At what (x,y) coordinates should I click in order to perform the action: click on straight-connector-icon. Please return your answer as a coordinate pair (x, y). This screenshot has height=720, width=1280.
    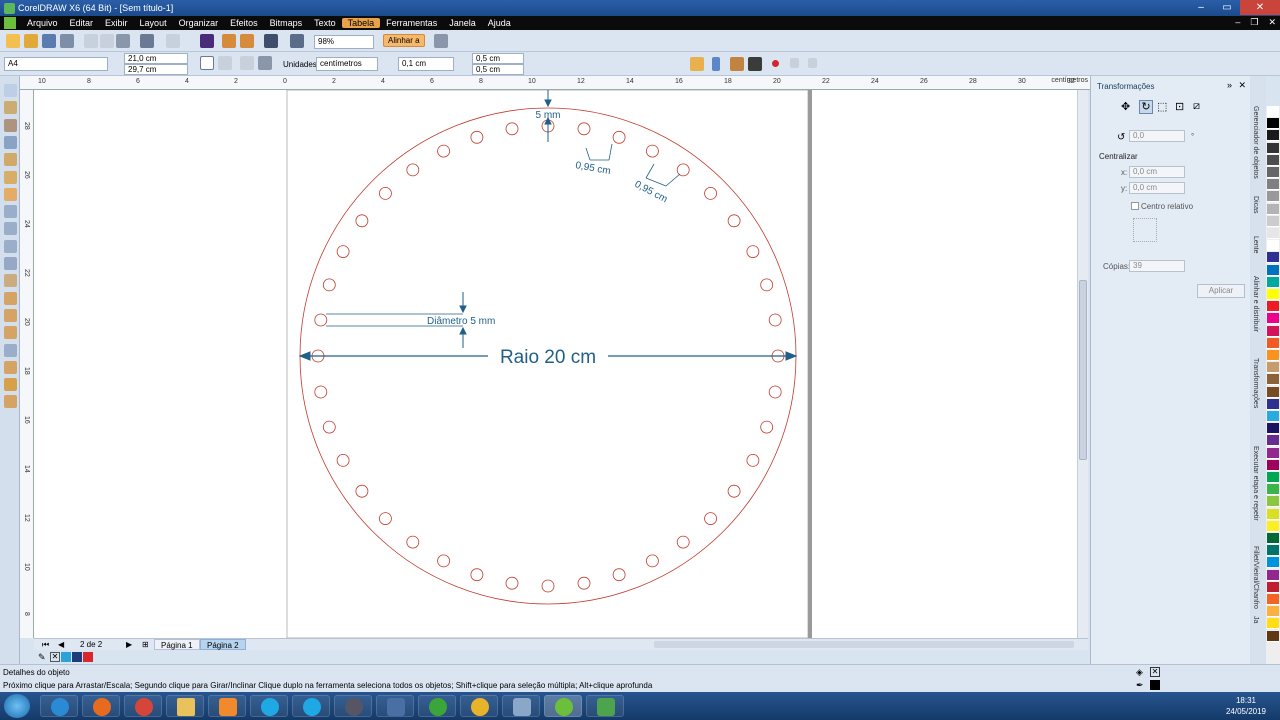
    Looking at the image, I should click on (10, 315).